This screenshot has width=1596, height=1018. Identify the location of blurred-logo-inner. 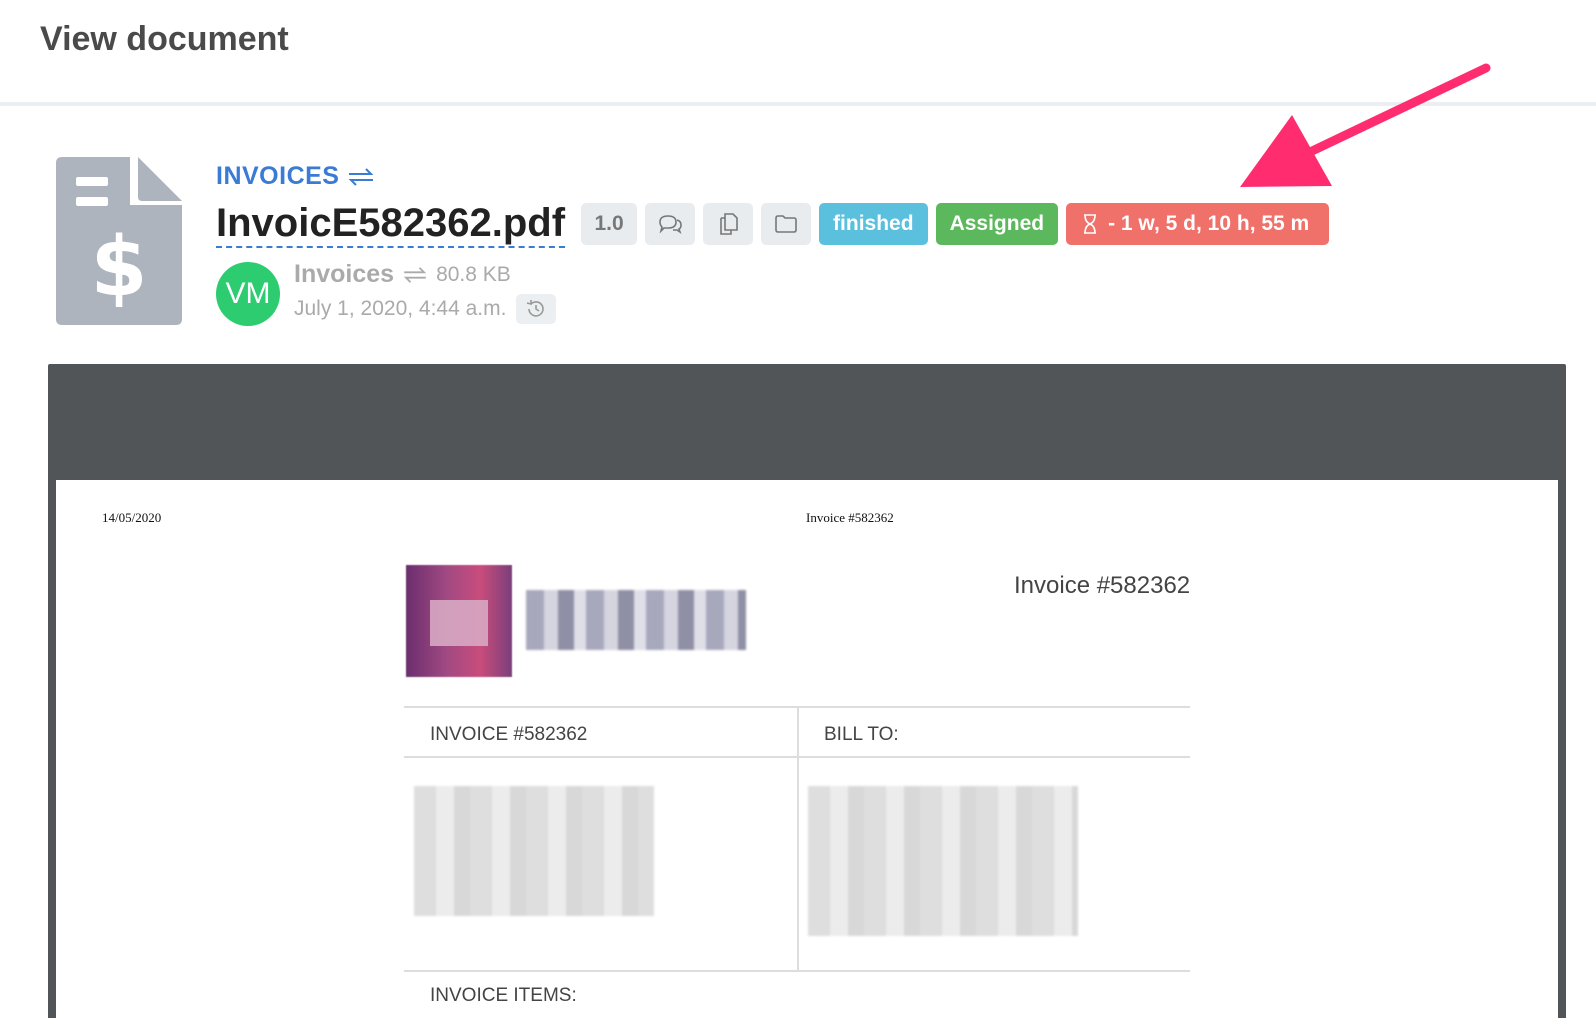
(459, 623).